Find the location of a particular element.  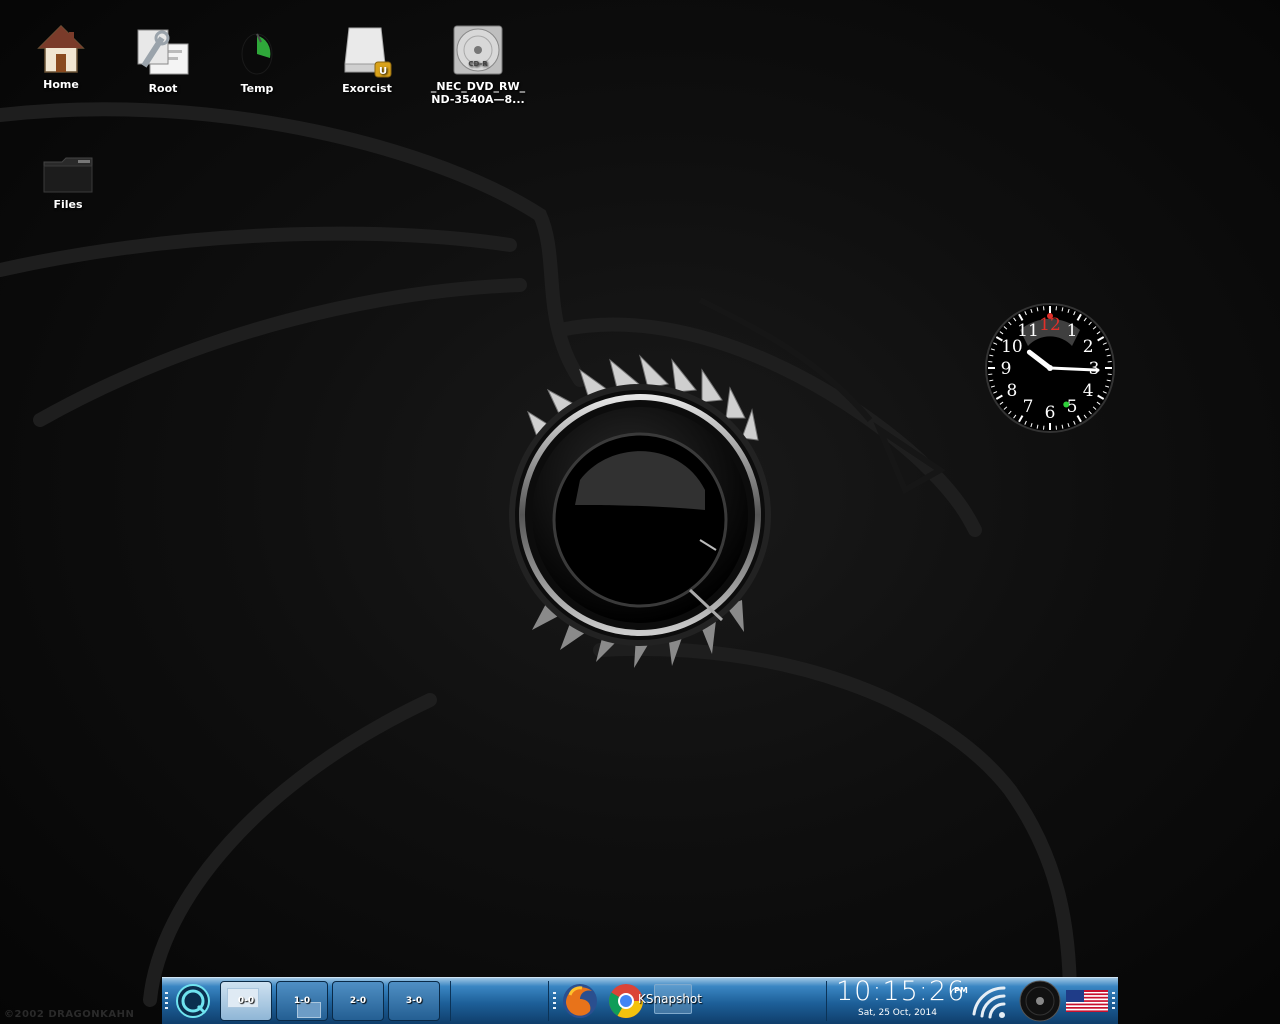

desktop-pager-0: 0-0 is located at coordinates (246, 1001).